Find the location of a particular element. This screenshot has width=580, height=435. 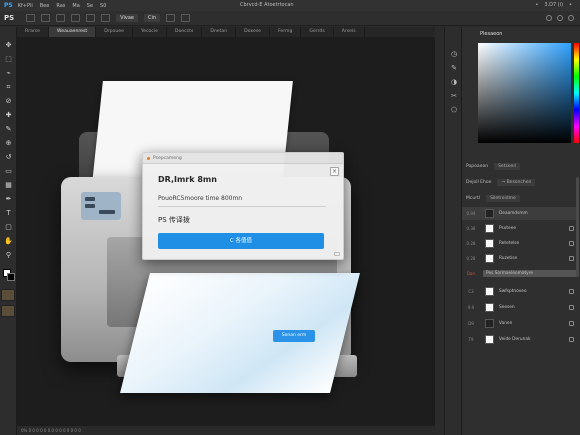

resize-handle-icon is located at coordinates (337, 254).